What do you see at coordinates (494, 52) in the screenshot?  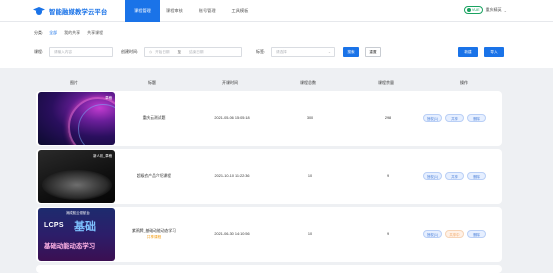 I see `import-button: 导入` at bounding box center [494, 52].